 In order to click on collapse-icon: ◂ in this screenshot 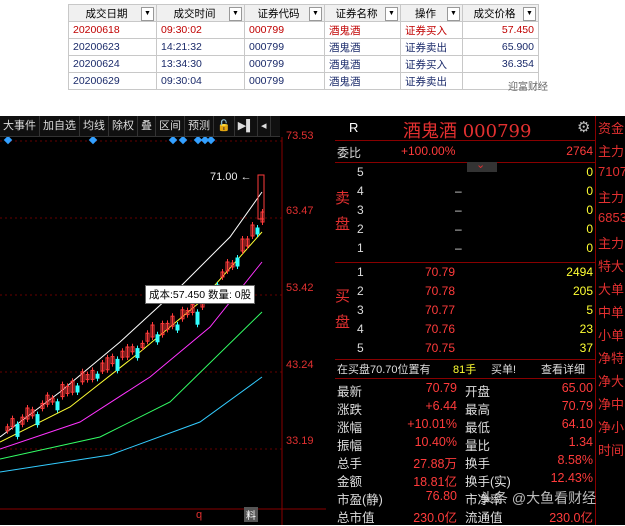, I will do `click(264, 126)`.